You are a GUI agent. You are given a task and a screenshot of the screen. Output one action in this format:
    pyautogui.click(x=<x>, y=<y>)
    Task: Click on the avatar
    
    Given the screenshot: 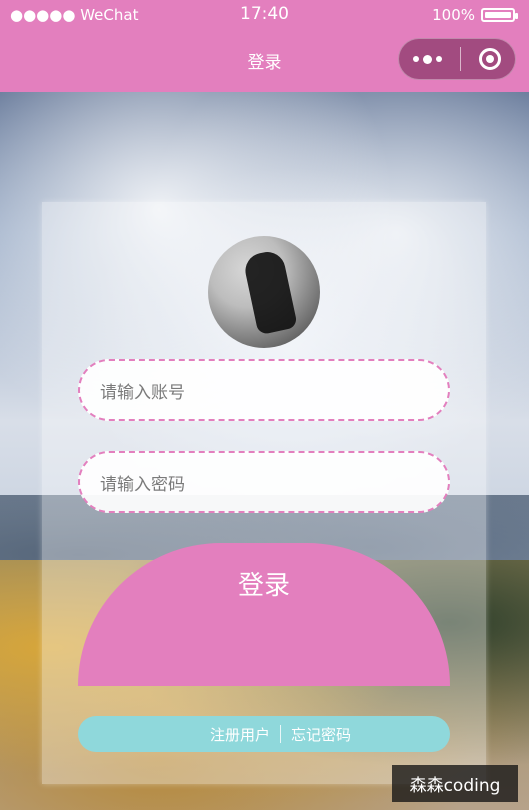 What is the action you would take?
    pyautogui.click(x=264, y=292)
    